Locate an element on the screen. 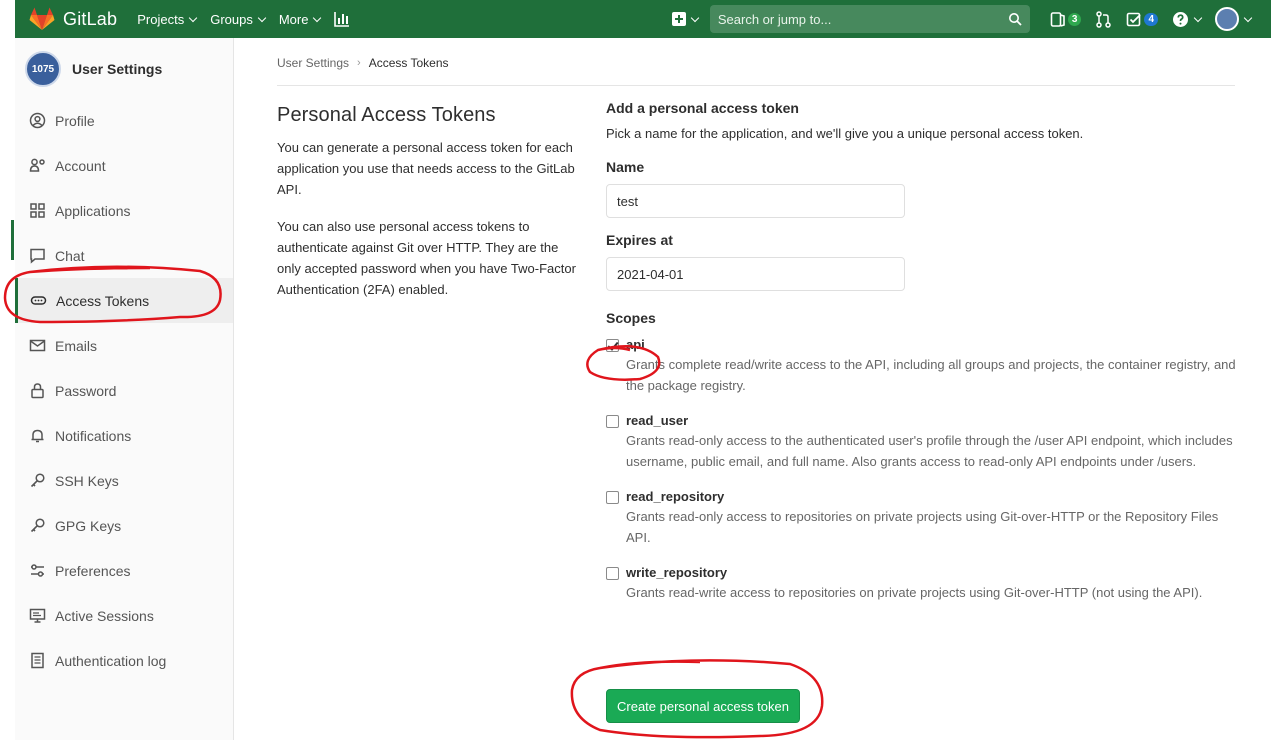 The image size is (1271, 740). user-menu-dropdown is located at coordinates (1234, 19).